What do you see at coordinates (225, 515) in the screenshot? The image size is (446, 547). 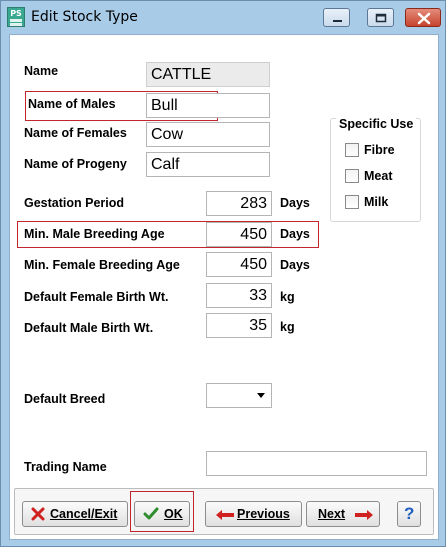 I see `left-arrow-icon` at bounding box center [225, 515].